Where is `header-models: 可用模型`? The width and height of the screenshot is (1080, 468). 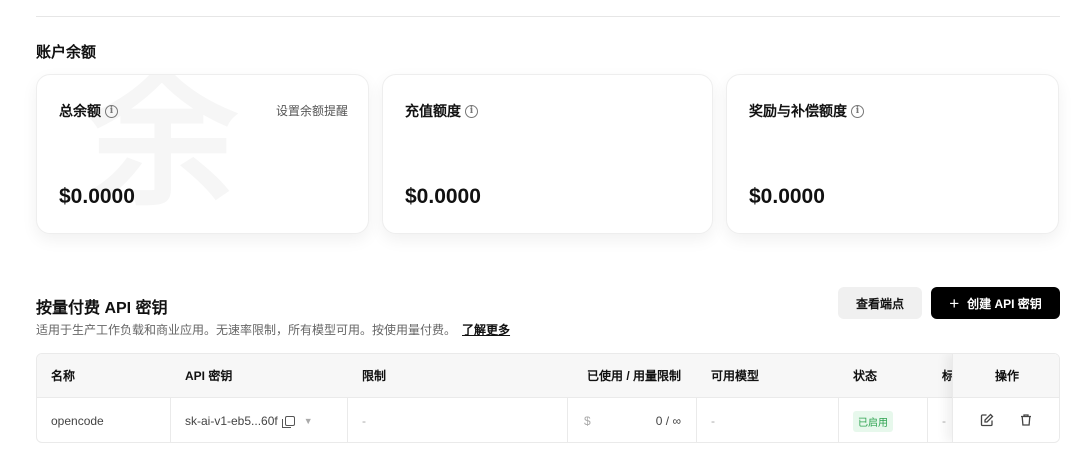
header-models: 可用模型 is located at coordinates (735, 375).